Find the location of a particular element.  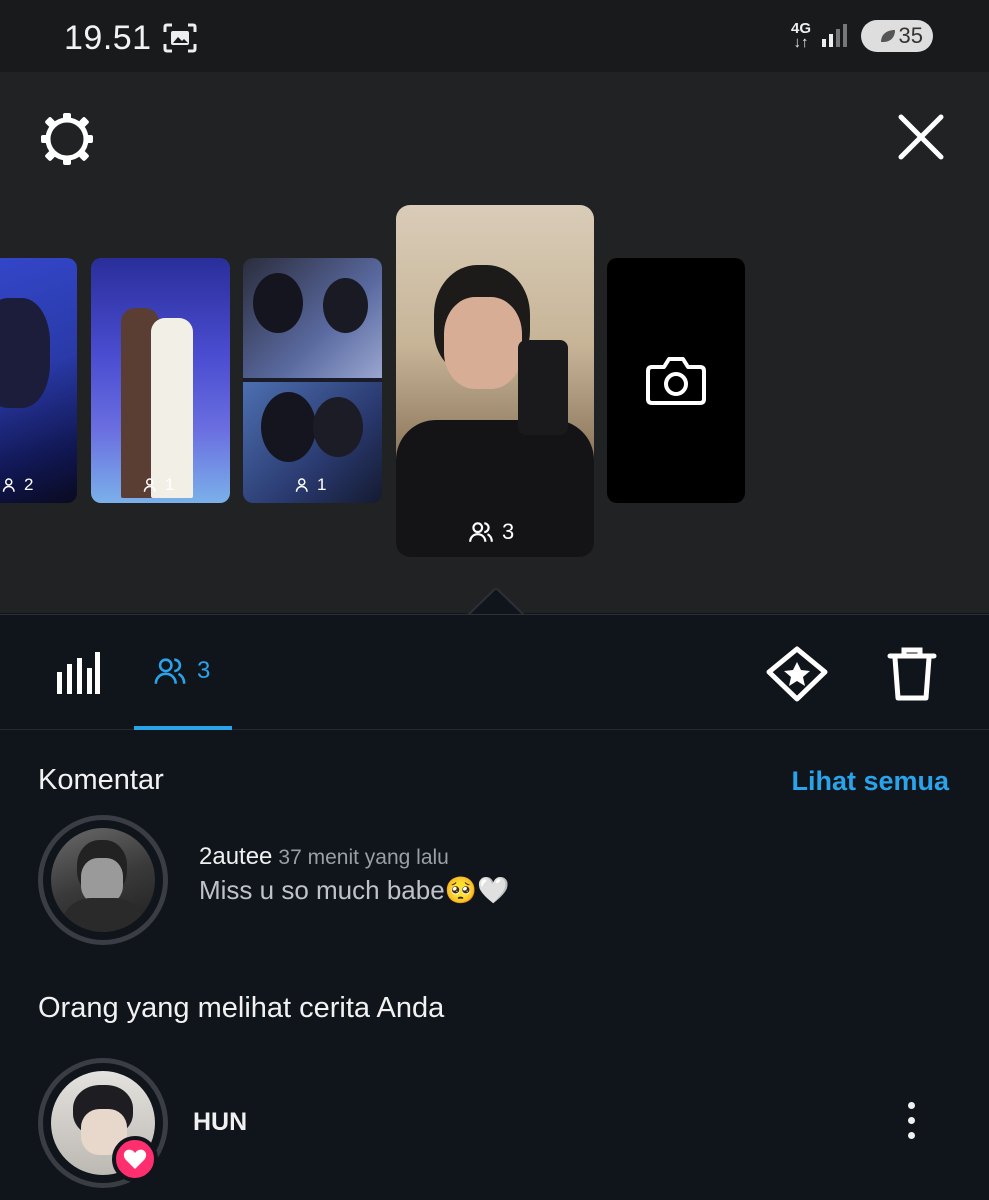

comment-text: Miss u so much babe🥺🤍 is located at coordinates (354, 890).